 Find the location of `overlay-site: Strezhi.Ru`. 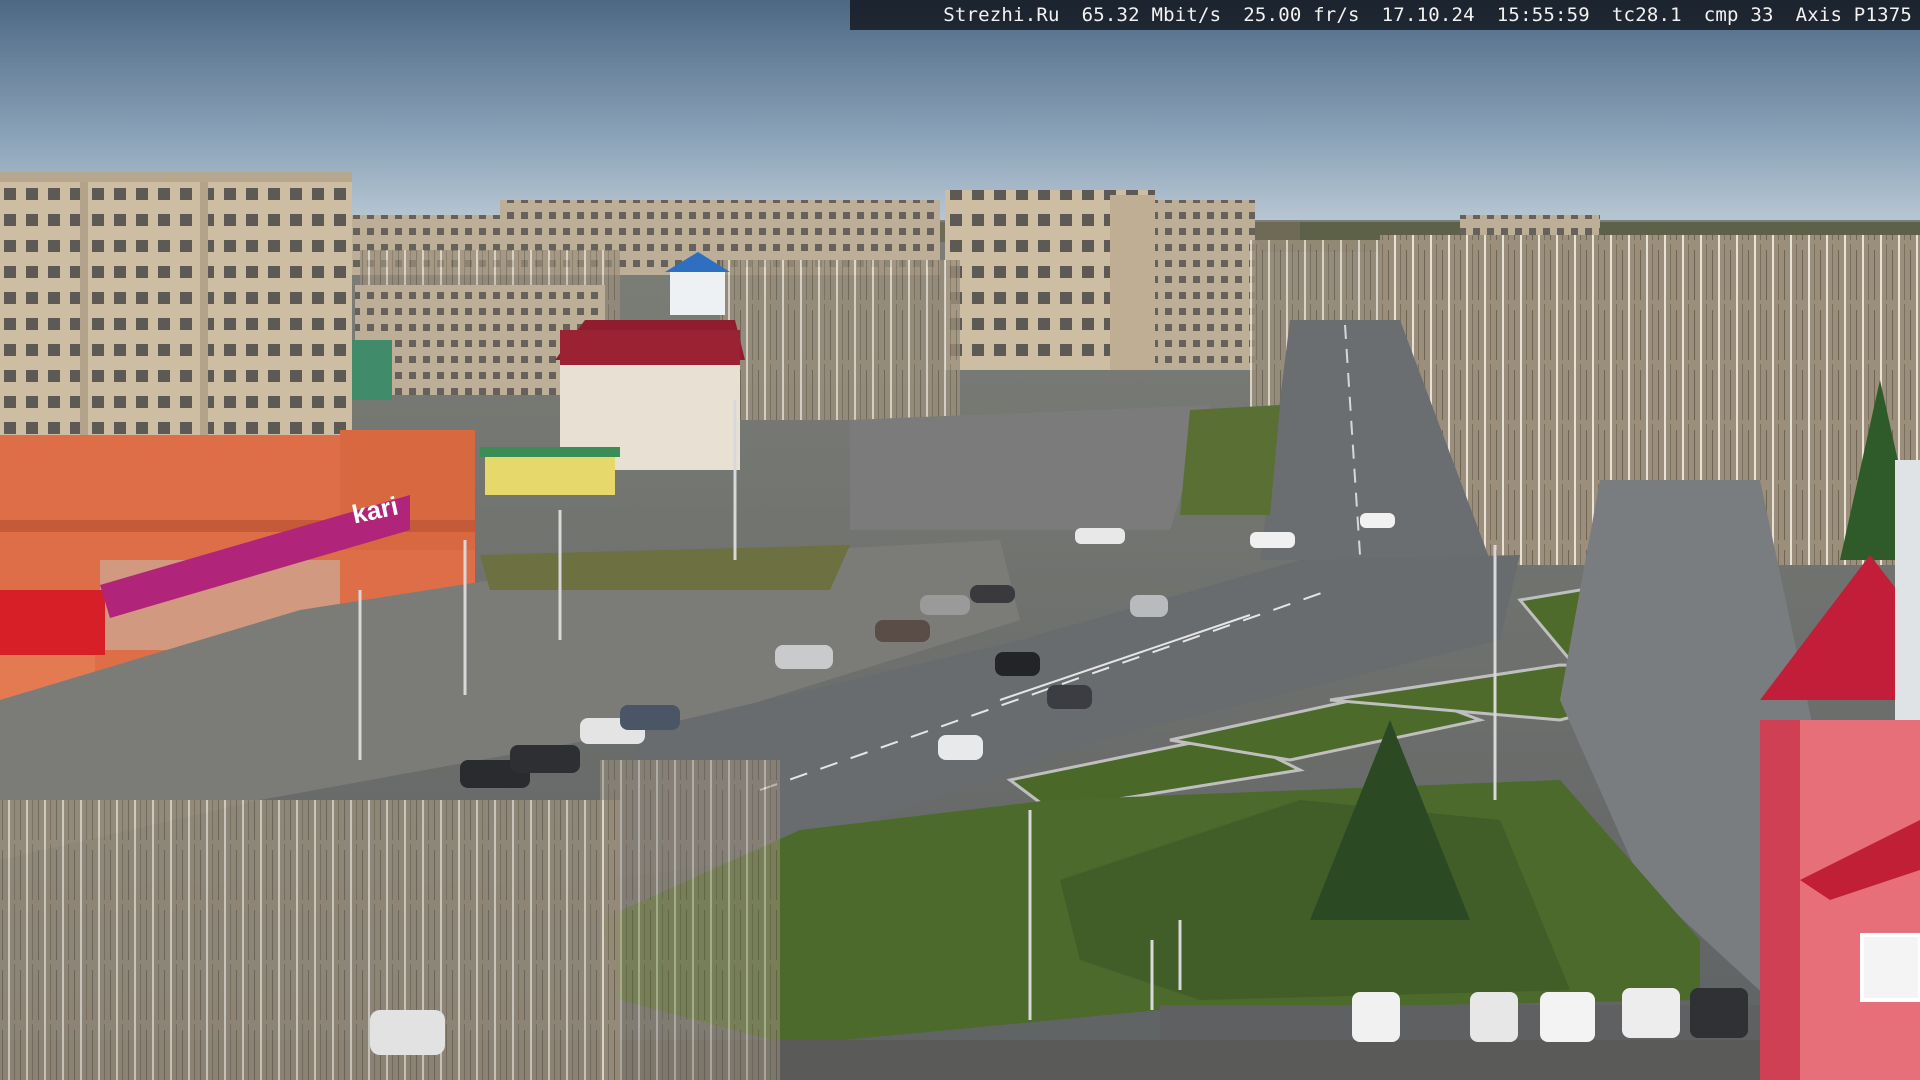

overlay-site: Strezhi.Ru is located at coordinates (1001, 15).